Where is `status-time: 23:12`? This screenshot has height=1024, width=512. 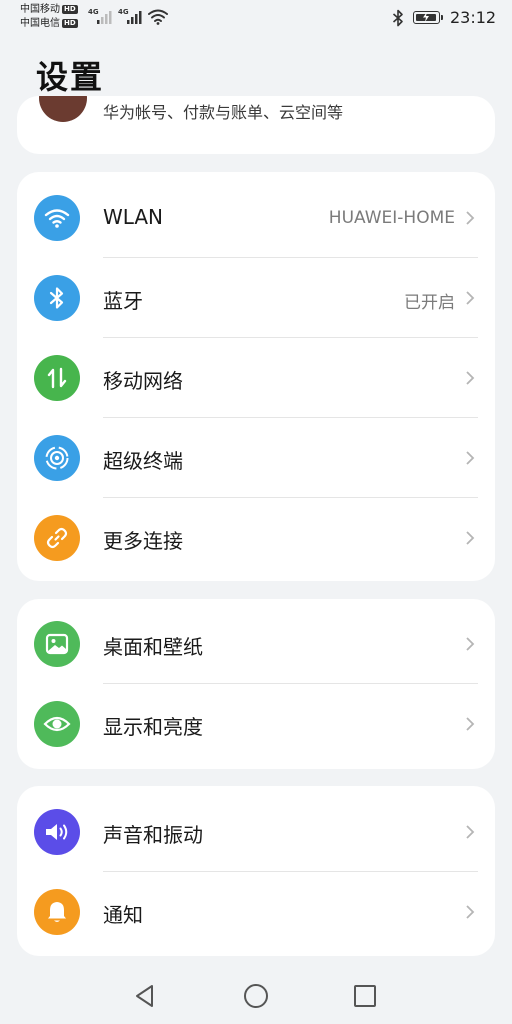
status-time: 23:12 is located at coordinates (473, 17).